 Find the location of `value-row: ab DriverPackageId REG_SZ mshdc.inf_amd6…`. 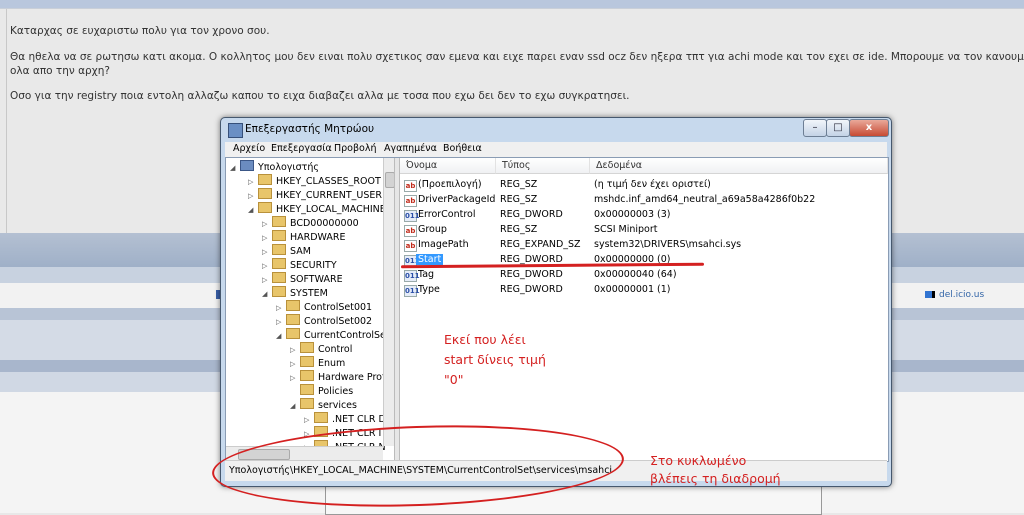

value-row: ab DriverPackageId REG_SZ mshdc.inf_amd6… is located at coordinates (644, 200).